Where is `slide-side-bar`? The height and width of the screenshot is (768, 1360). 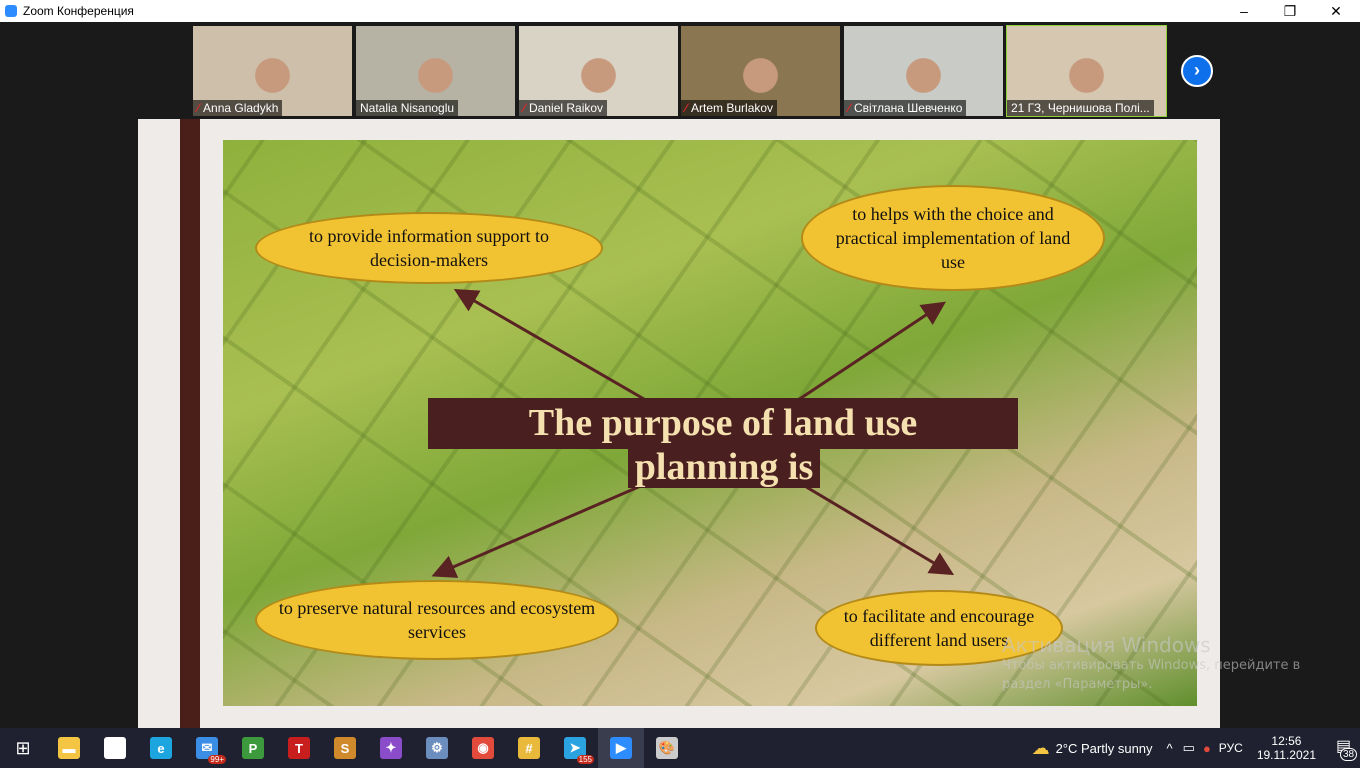 slide-side-bar is located at coordinates (190, 423).